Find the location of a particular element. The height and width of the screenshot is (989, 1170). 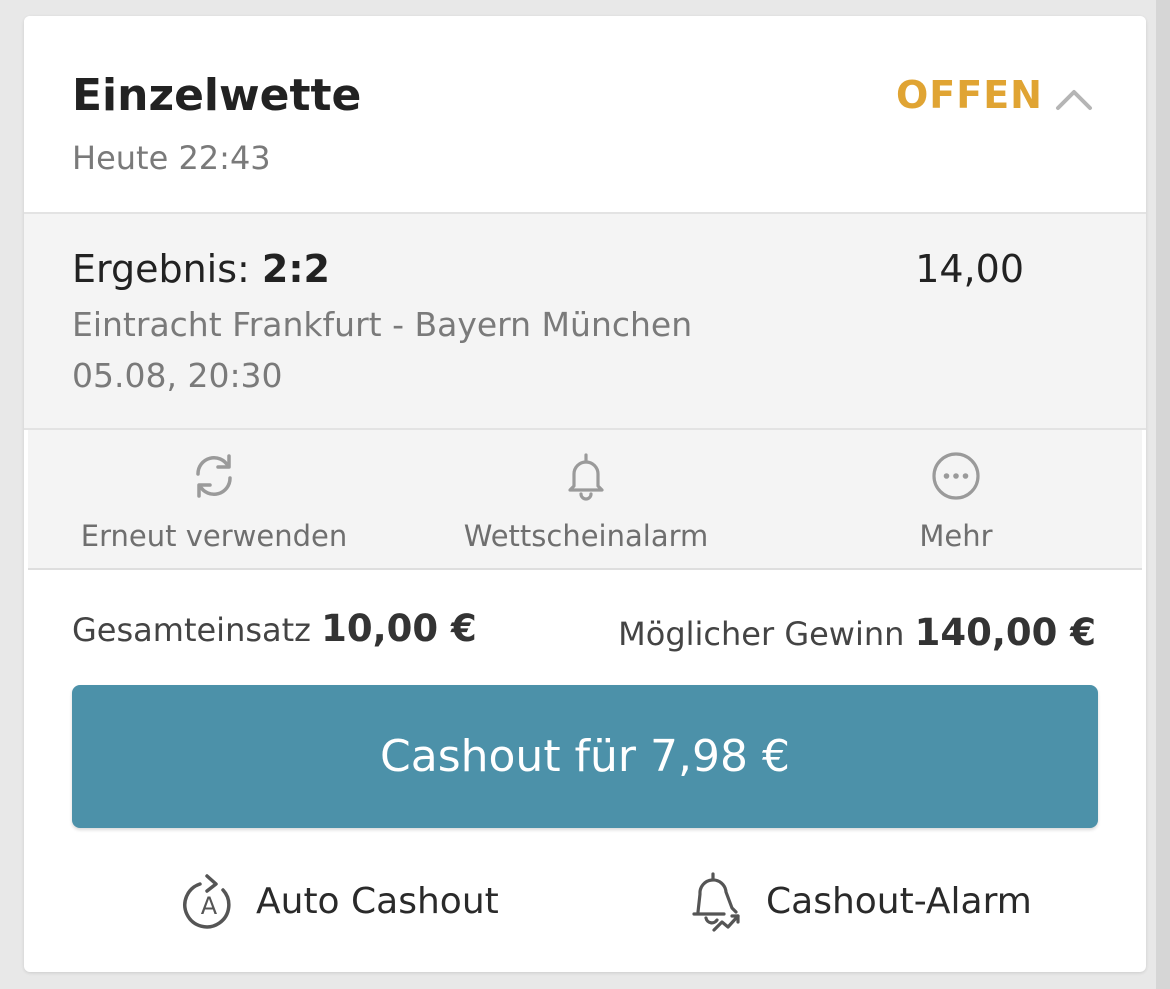

action-bar: Erneut verwenden Wettscheinalarm Mehr is located at coordinates (585, 500).